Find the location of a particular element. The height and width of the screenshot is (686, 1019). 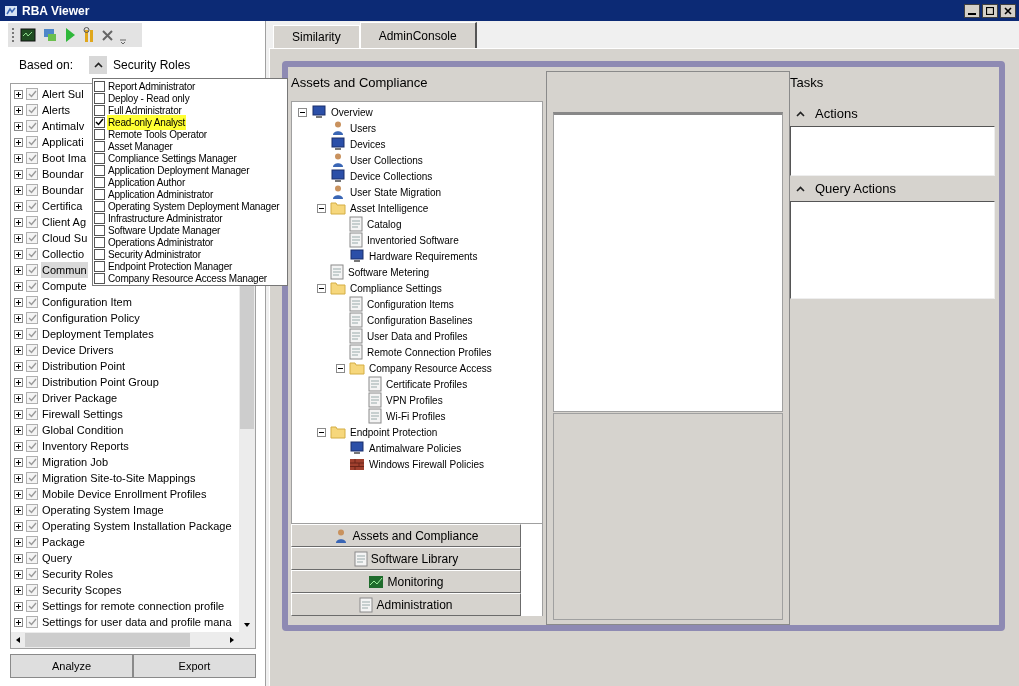

tree-item: Compliance Settings is located at coordinates (396, 288).